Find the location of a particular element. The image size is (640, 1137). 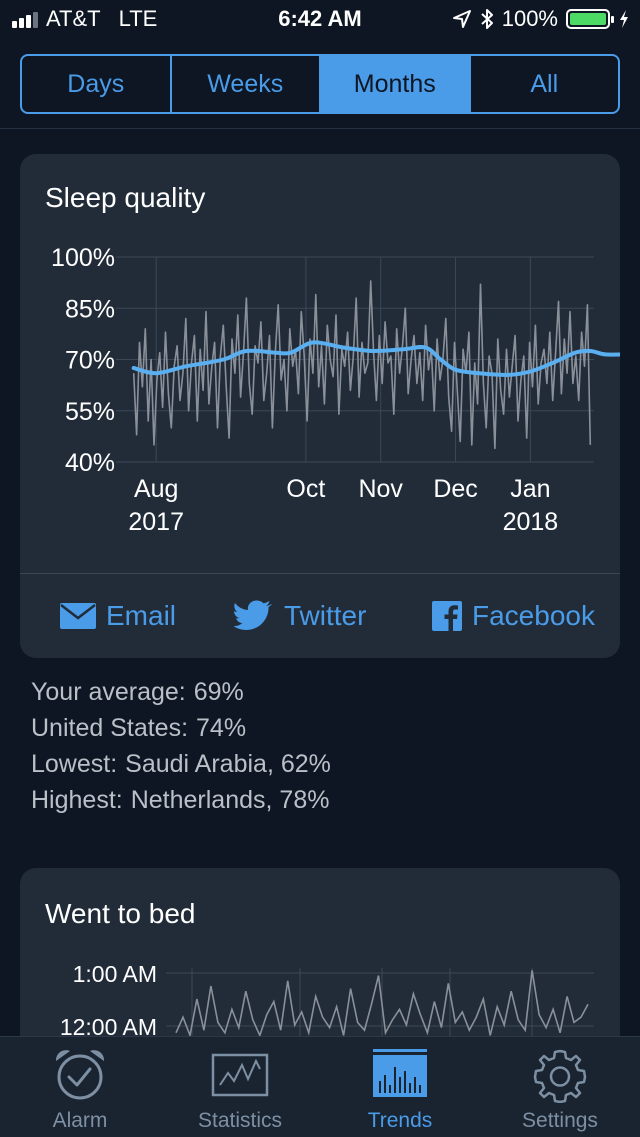

stat-country: United States: 74% is located at coordinates (181, 728).